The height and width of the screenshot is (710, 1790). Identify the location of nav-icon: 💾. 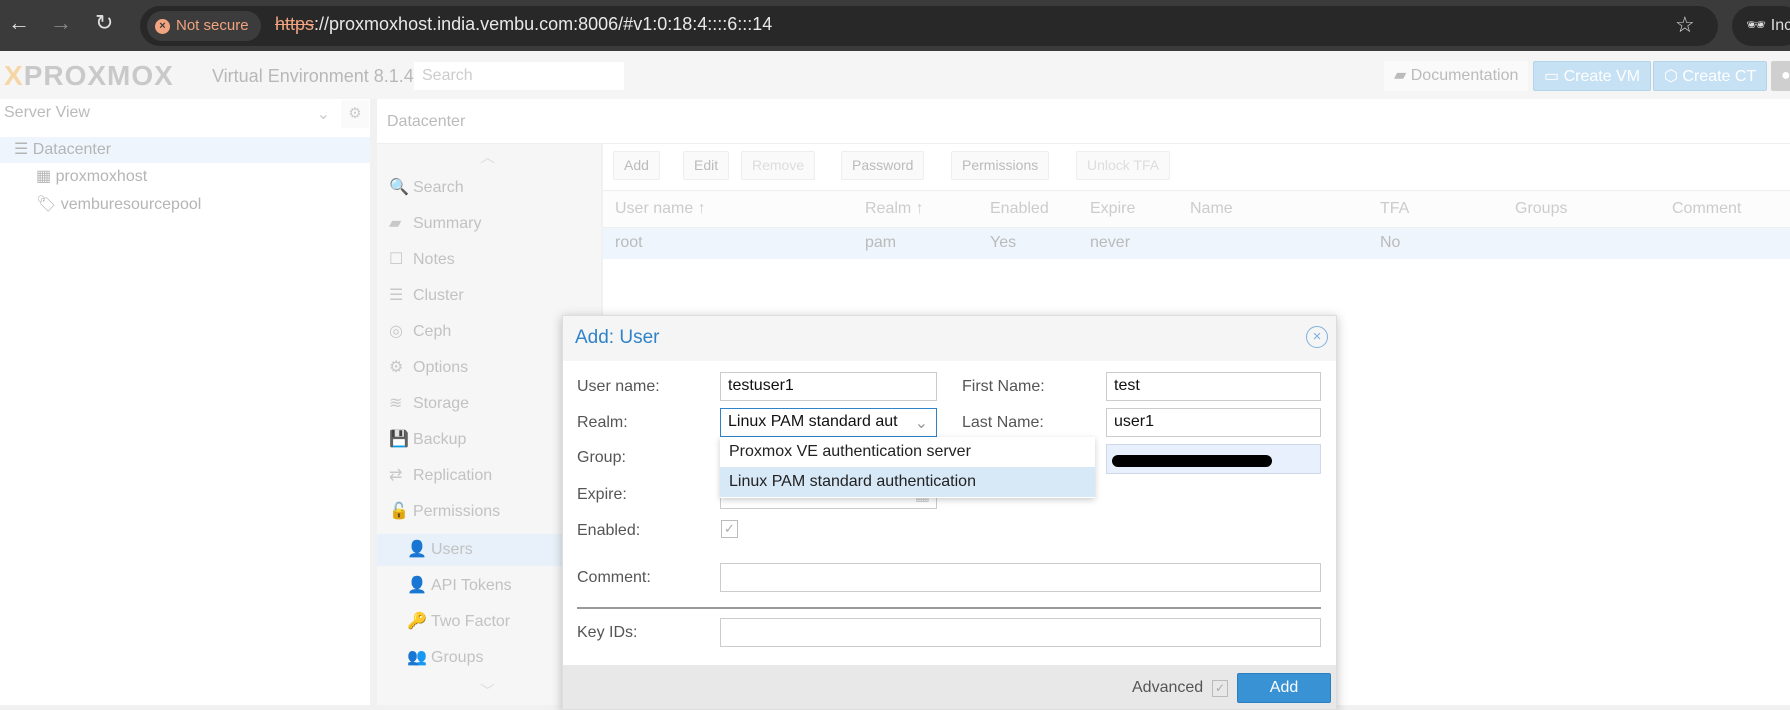
(399, 439).